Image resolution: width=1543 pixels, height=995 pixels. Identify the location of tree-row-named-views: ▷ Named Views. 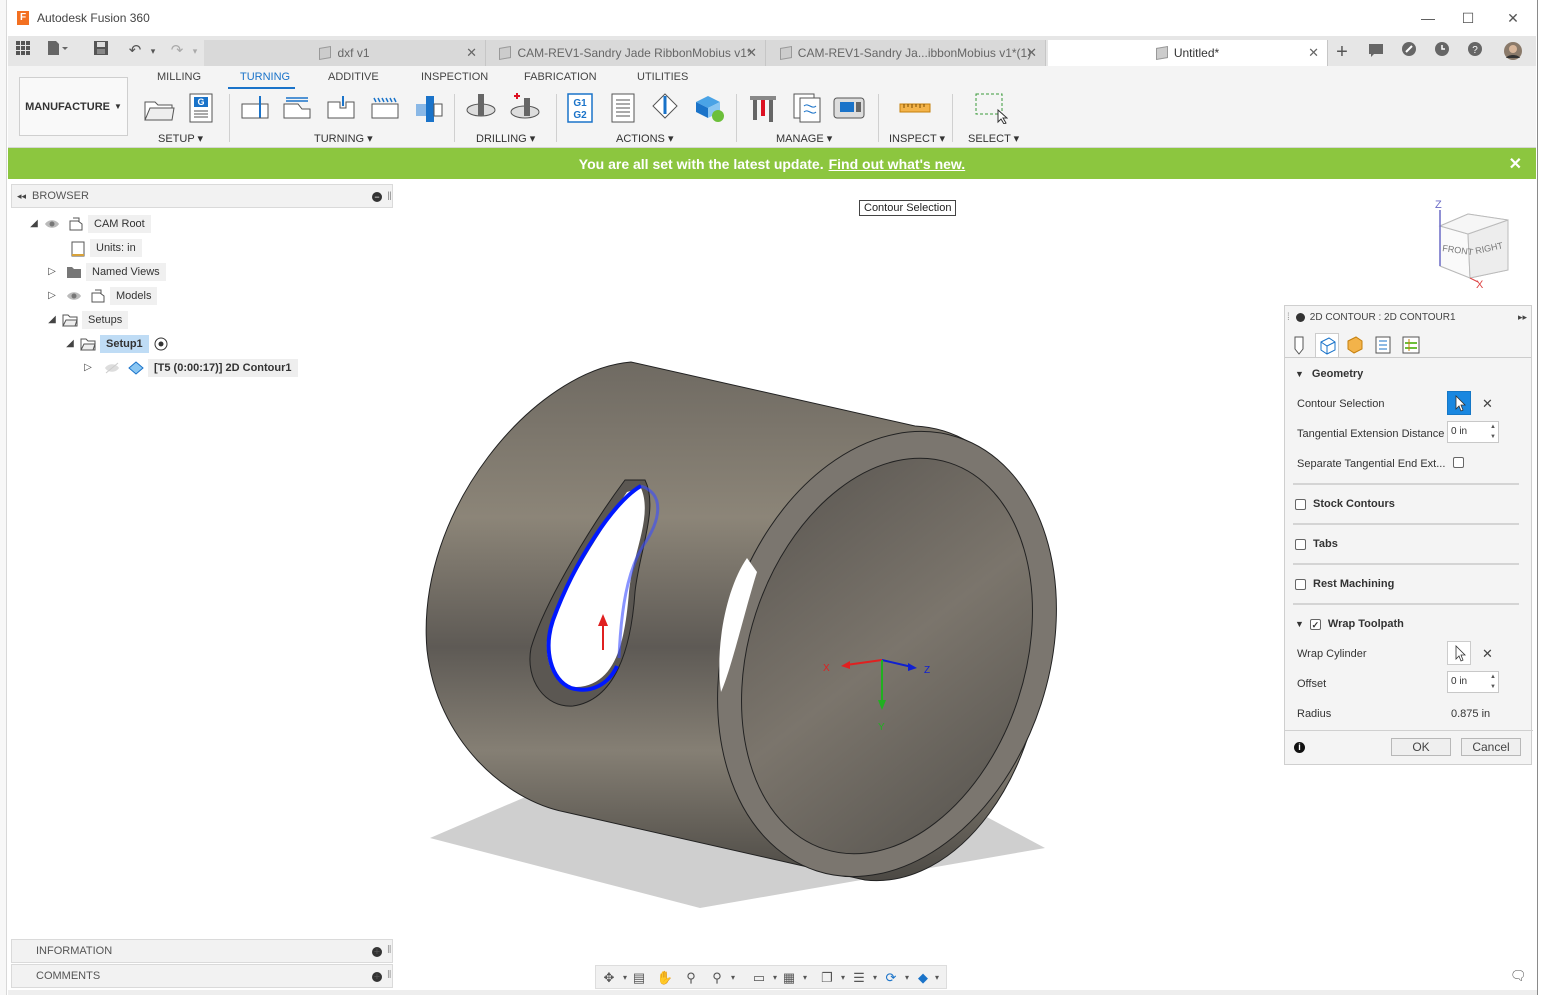
(106, 272).